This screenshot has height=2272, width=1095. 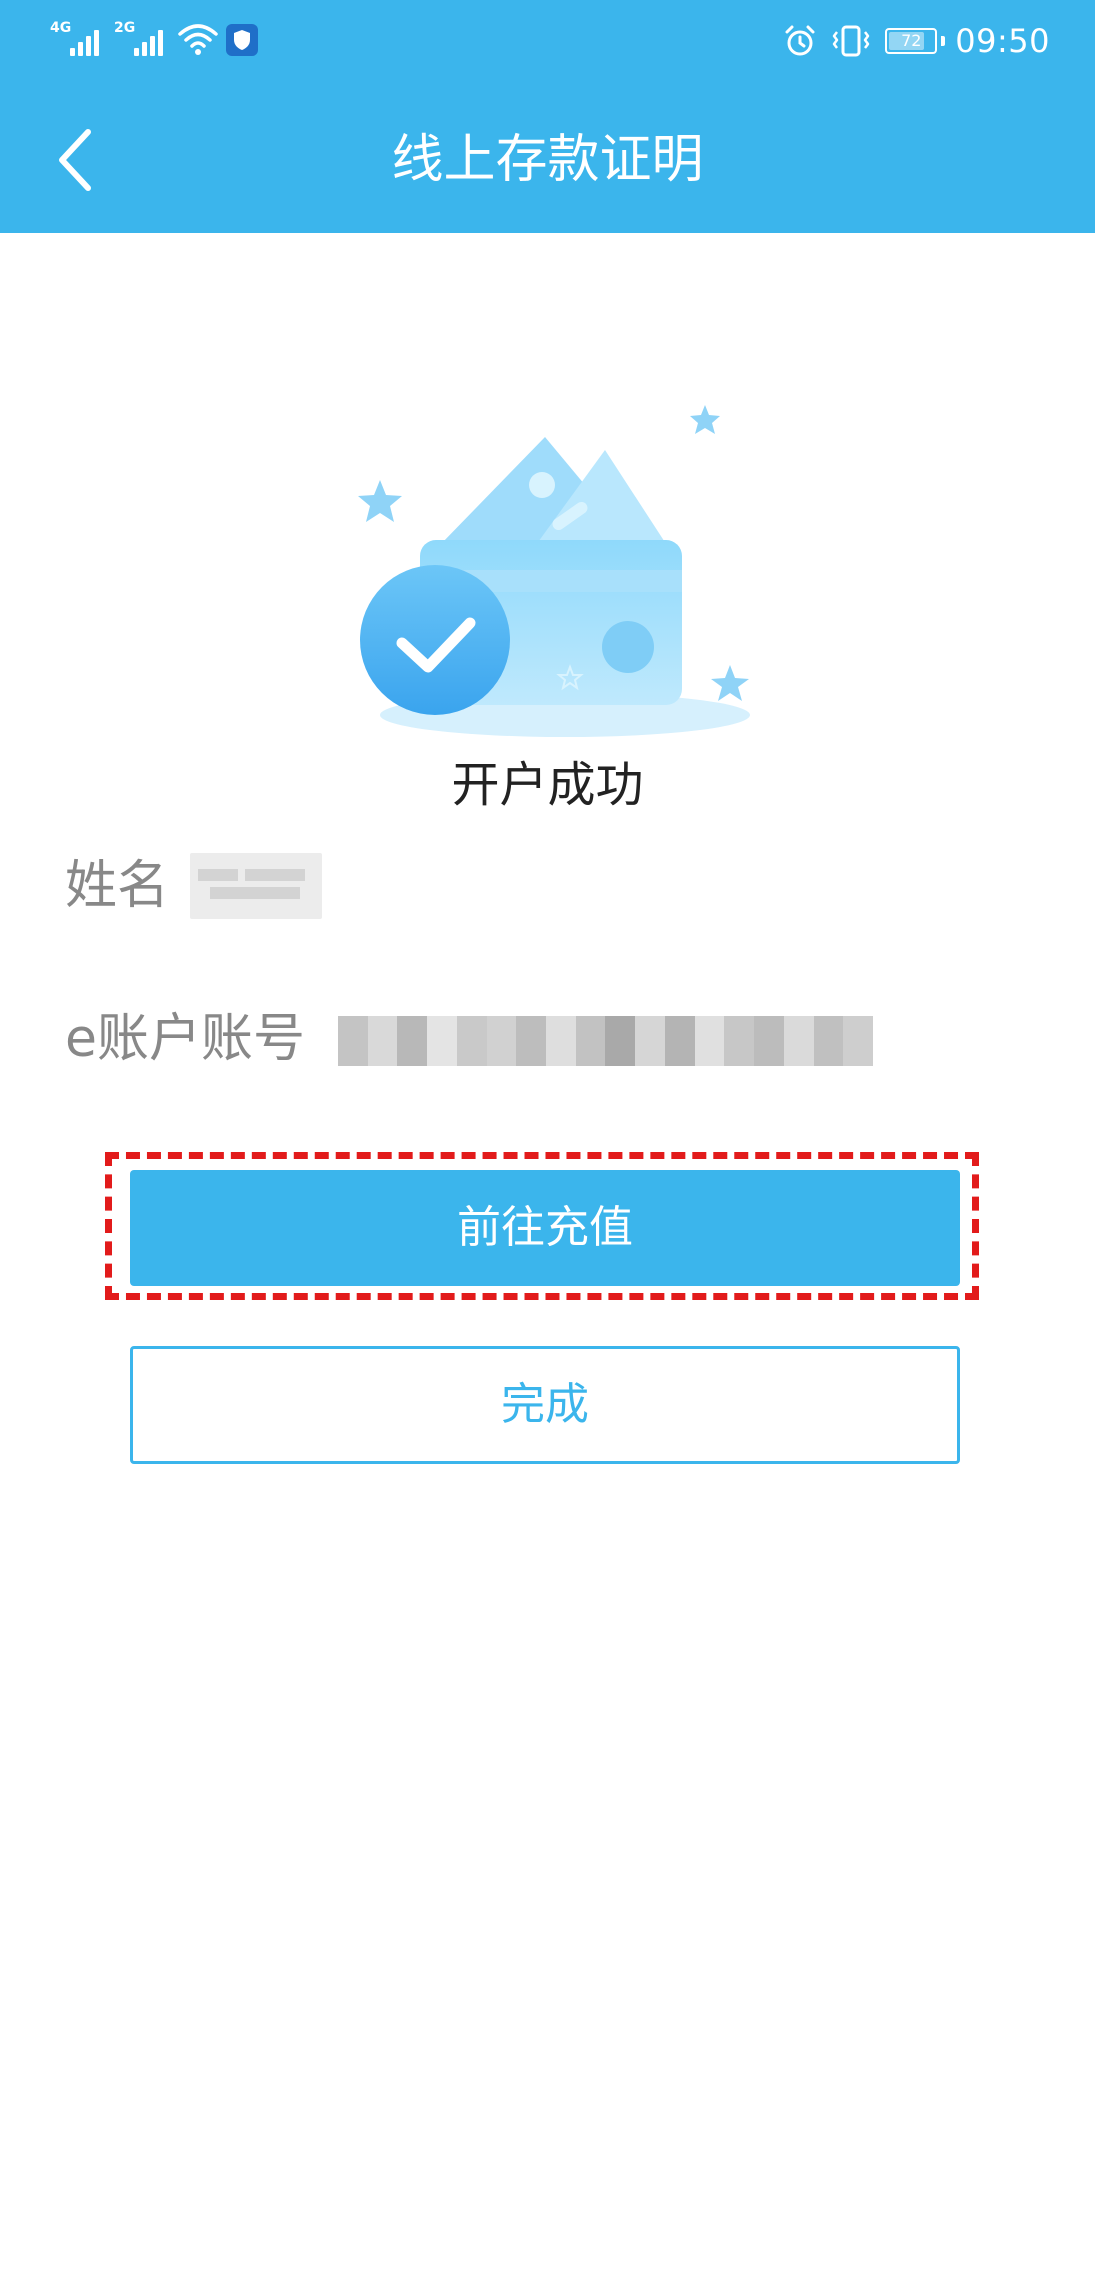 What do you see at coordinates (547, 160) in the screenshot?
I see `page-title: 线上存款证明` at bounding box center [547, 160].